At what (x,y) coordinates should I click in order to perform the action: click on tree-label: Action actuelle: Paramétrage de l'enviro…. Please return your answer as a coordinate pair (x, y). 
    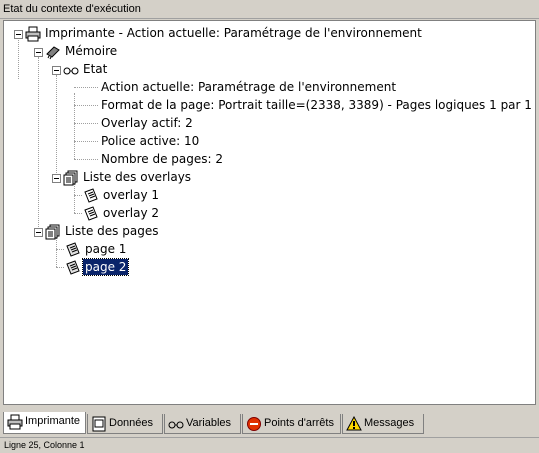
    Looking at the image, I should click on (249, 87).